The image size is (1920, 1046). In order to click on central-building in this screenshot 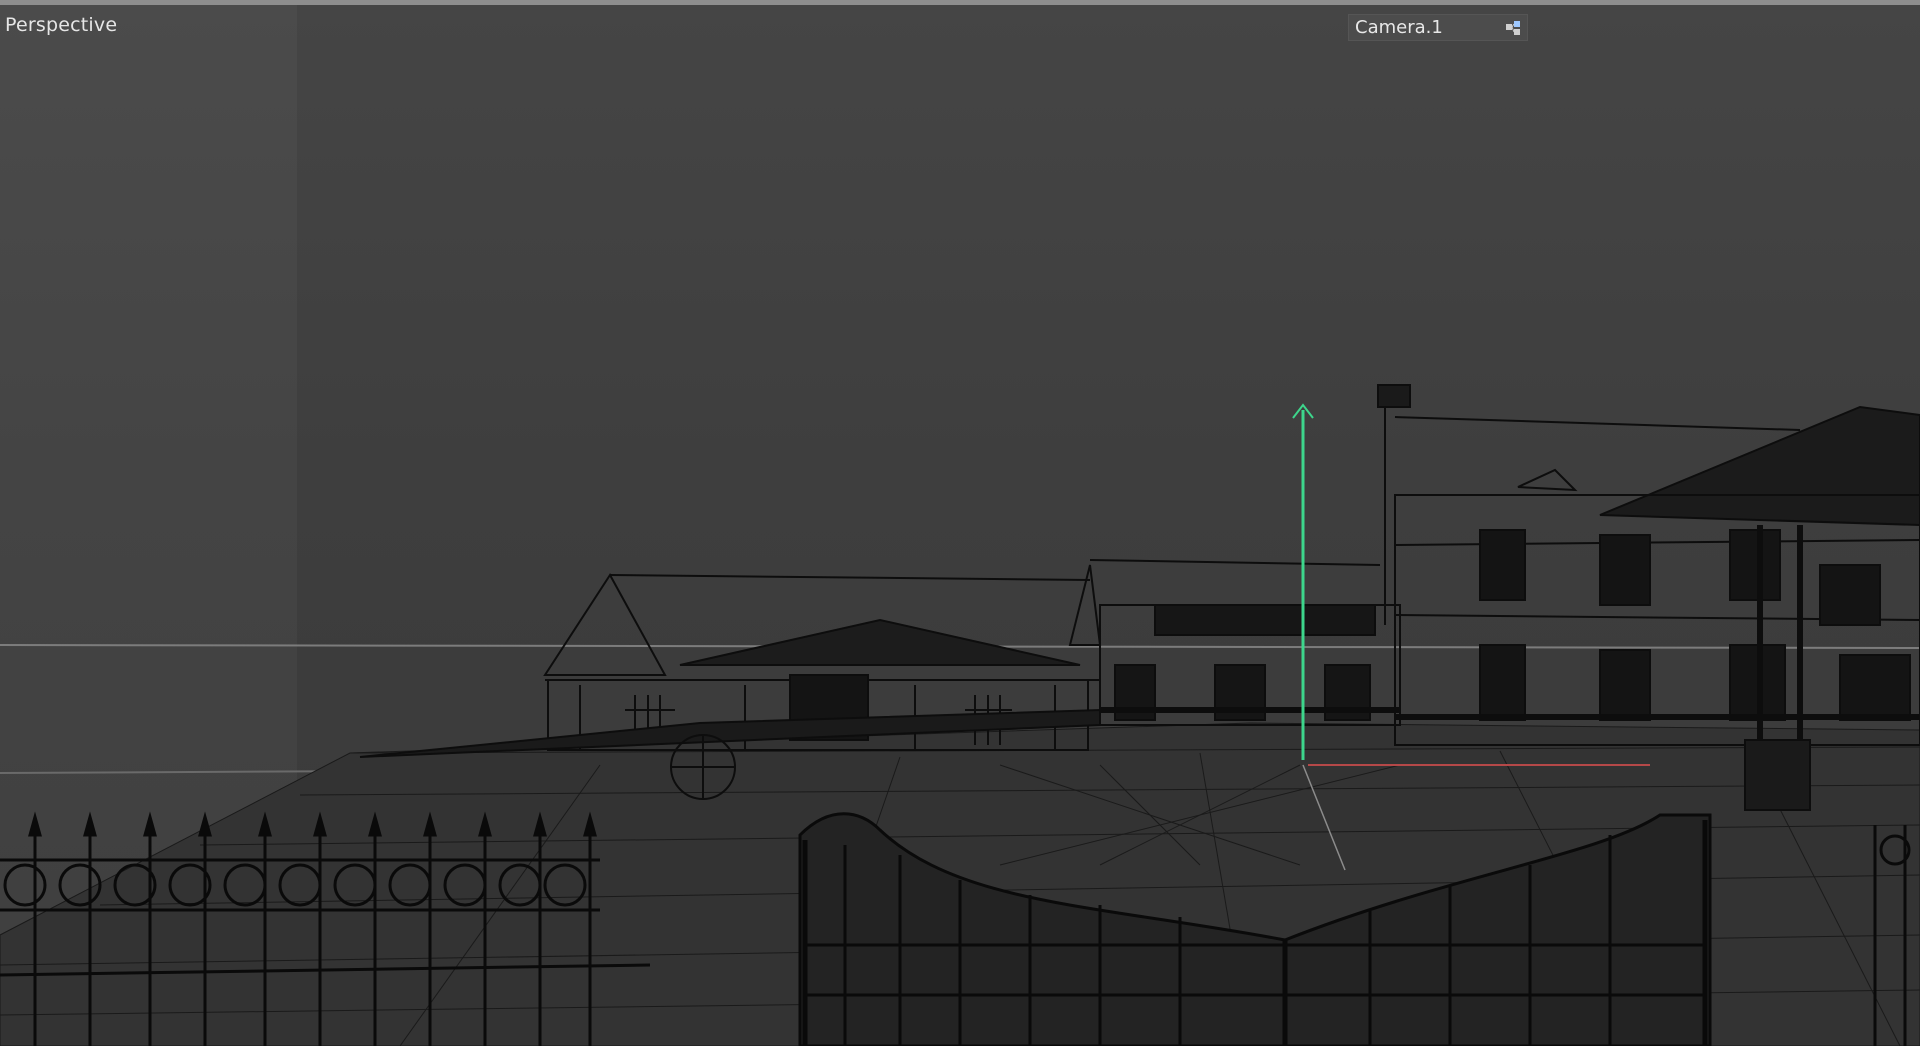, I will do `click(1234, 642)`.